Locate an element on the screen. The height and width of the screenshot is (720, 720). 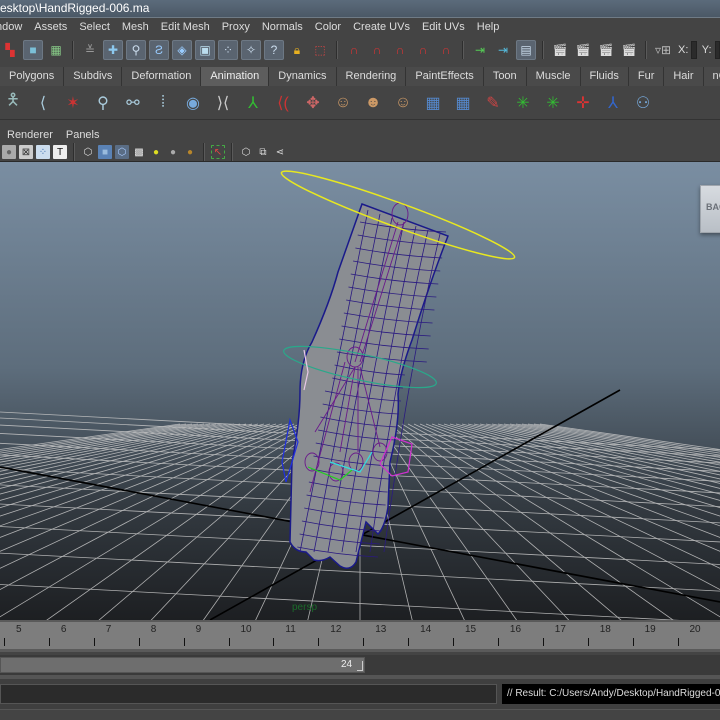
copy-skin-weights-icon: ▦ is located at coordinates (433, 103).